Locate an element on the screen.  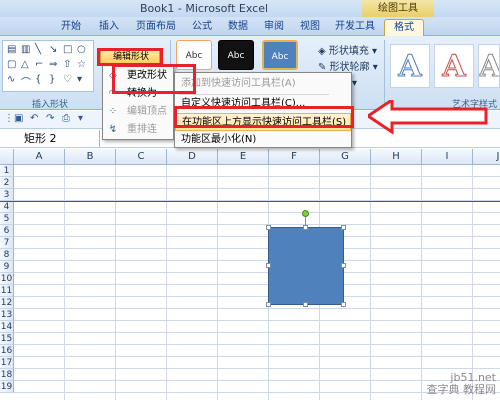
row-header-17: 17 is located at coordinates (7, 363).